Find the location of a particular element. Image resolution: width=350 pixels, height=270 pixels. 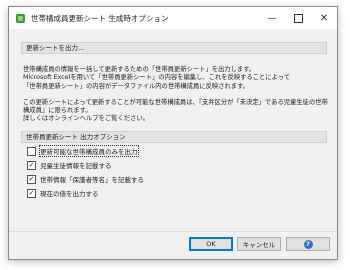

ok-button: OK is located at coordinates (211, 244).